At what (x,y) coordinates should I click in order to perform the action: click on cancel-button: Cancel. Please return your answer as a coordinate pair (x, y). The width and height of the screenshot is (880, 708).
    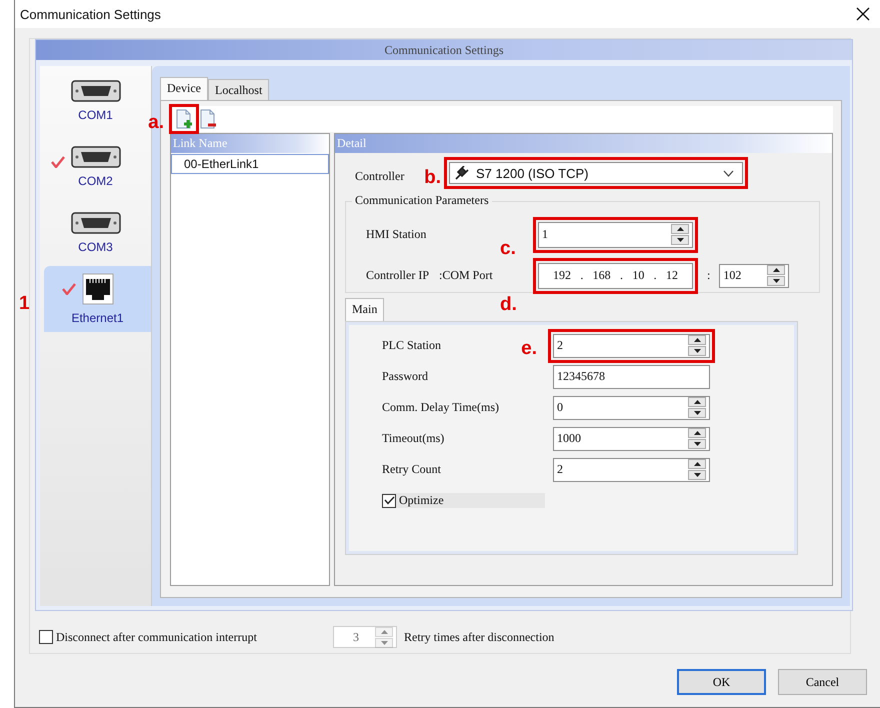
    Looking at the image, I should click on (822, 682).